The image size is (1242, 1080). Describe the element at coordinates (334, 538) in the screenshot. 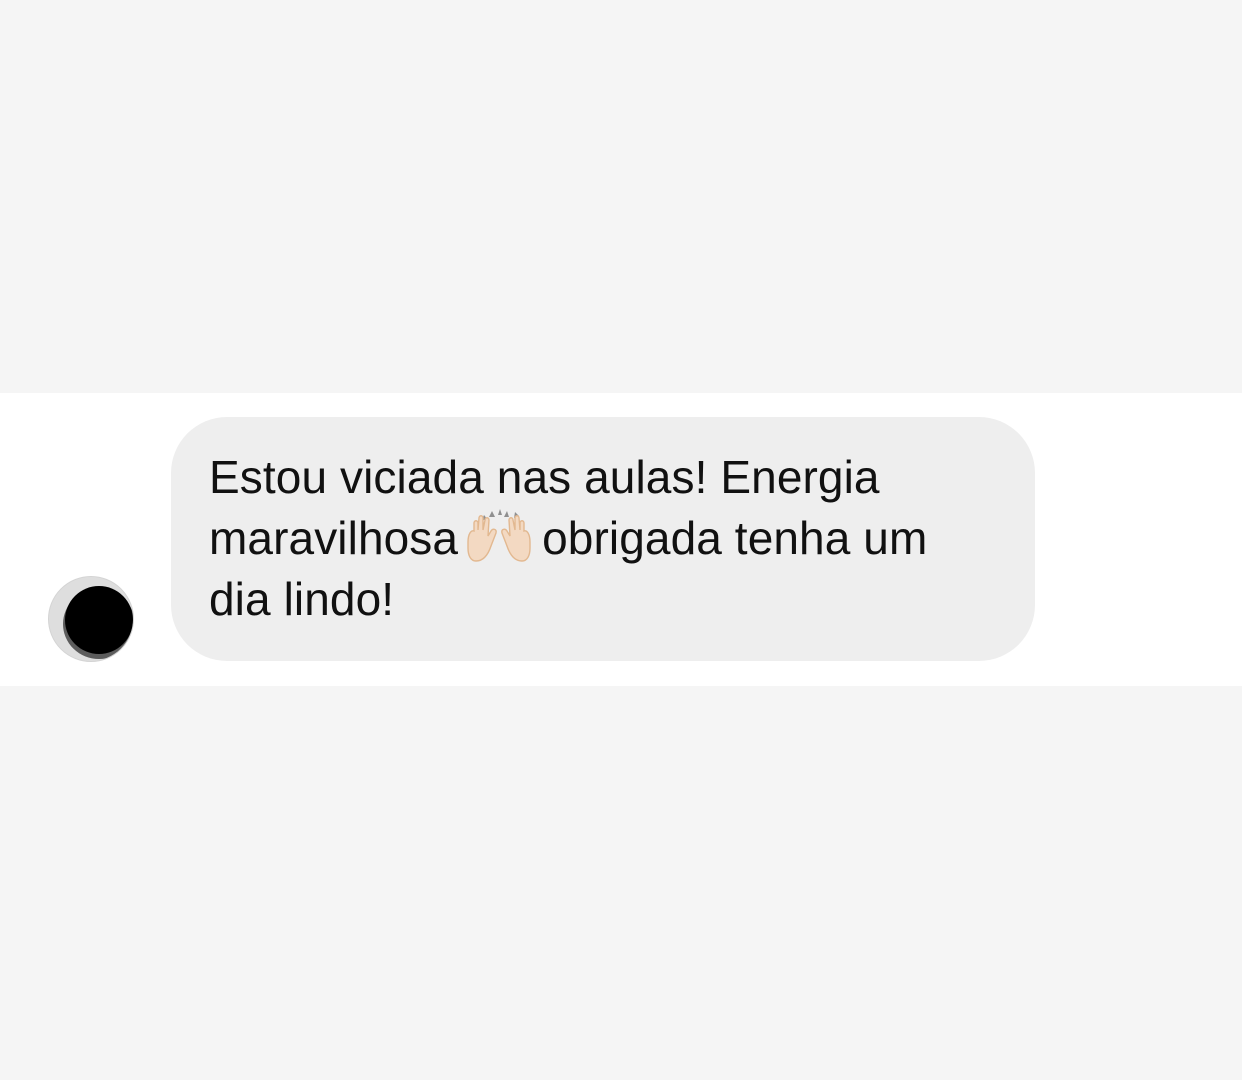

I see `message-line-2-start: maravilhosa` at that location.